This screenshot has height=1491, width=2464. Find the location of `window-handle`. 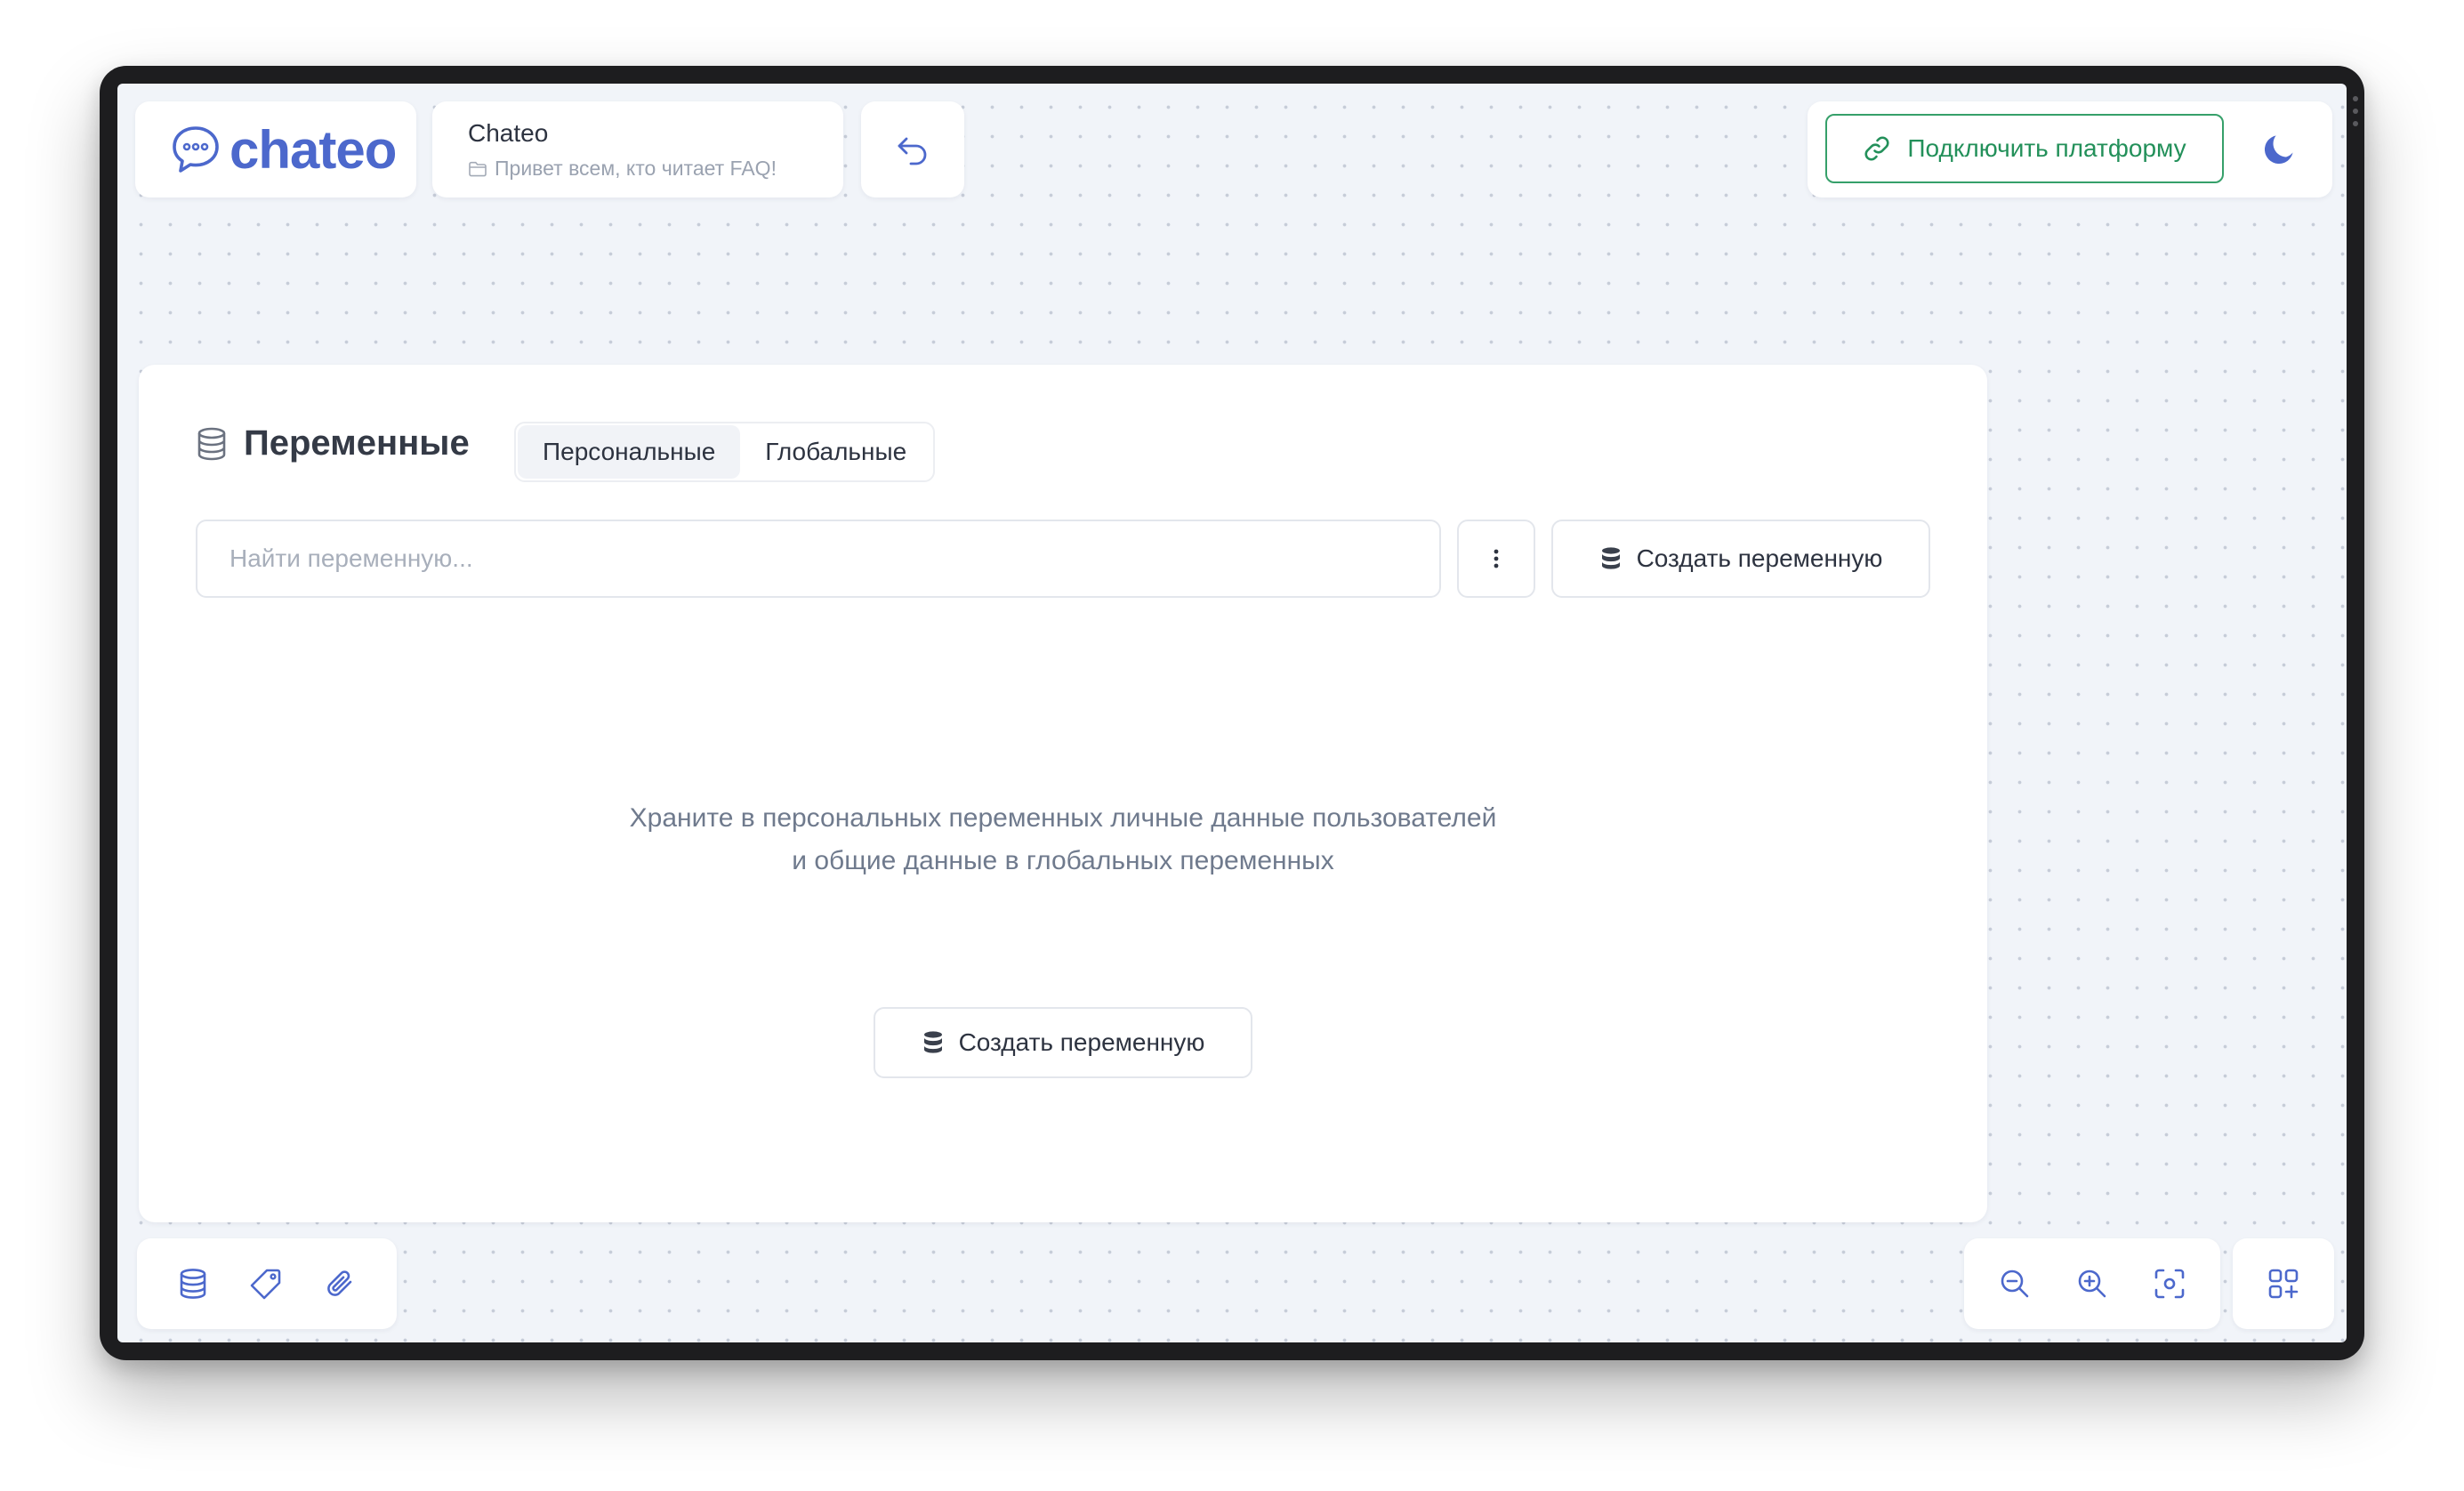

window-handle is located at coordinates (2355, 114).